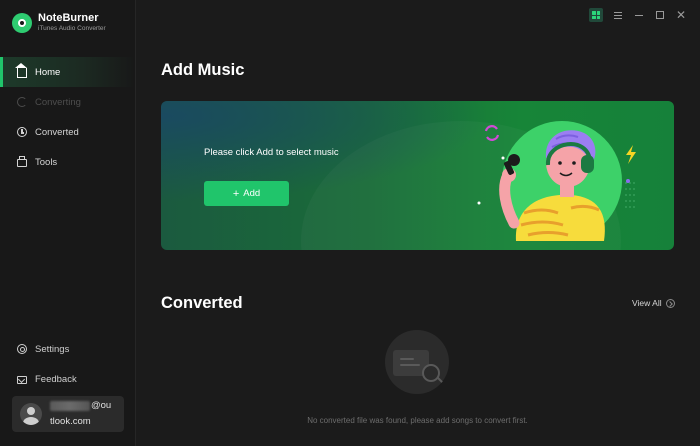  I want to click on app-subtitle: iTunes Audio Converter, so click(72, 28).